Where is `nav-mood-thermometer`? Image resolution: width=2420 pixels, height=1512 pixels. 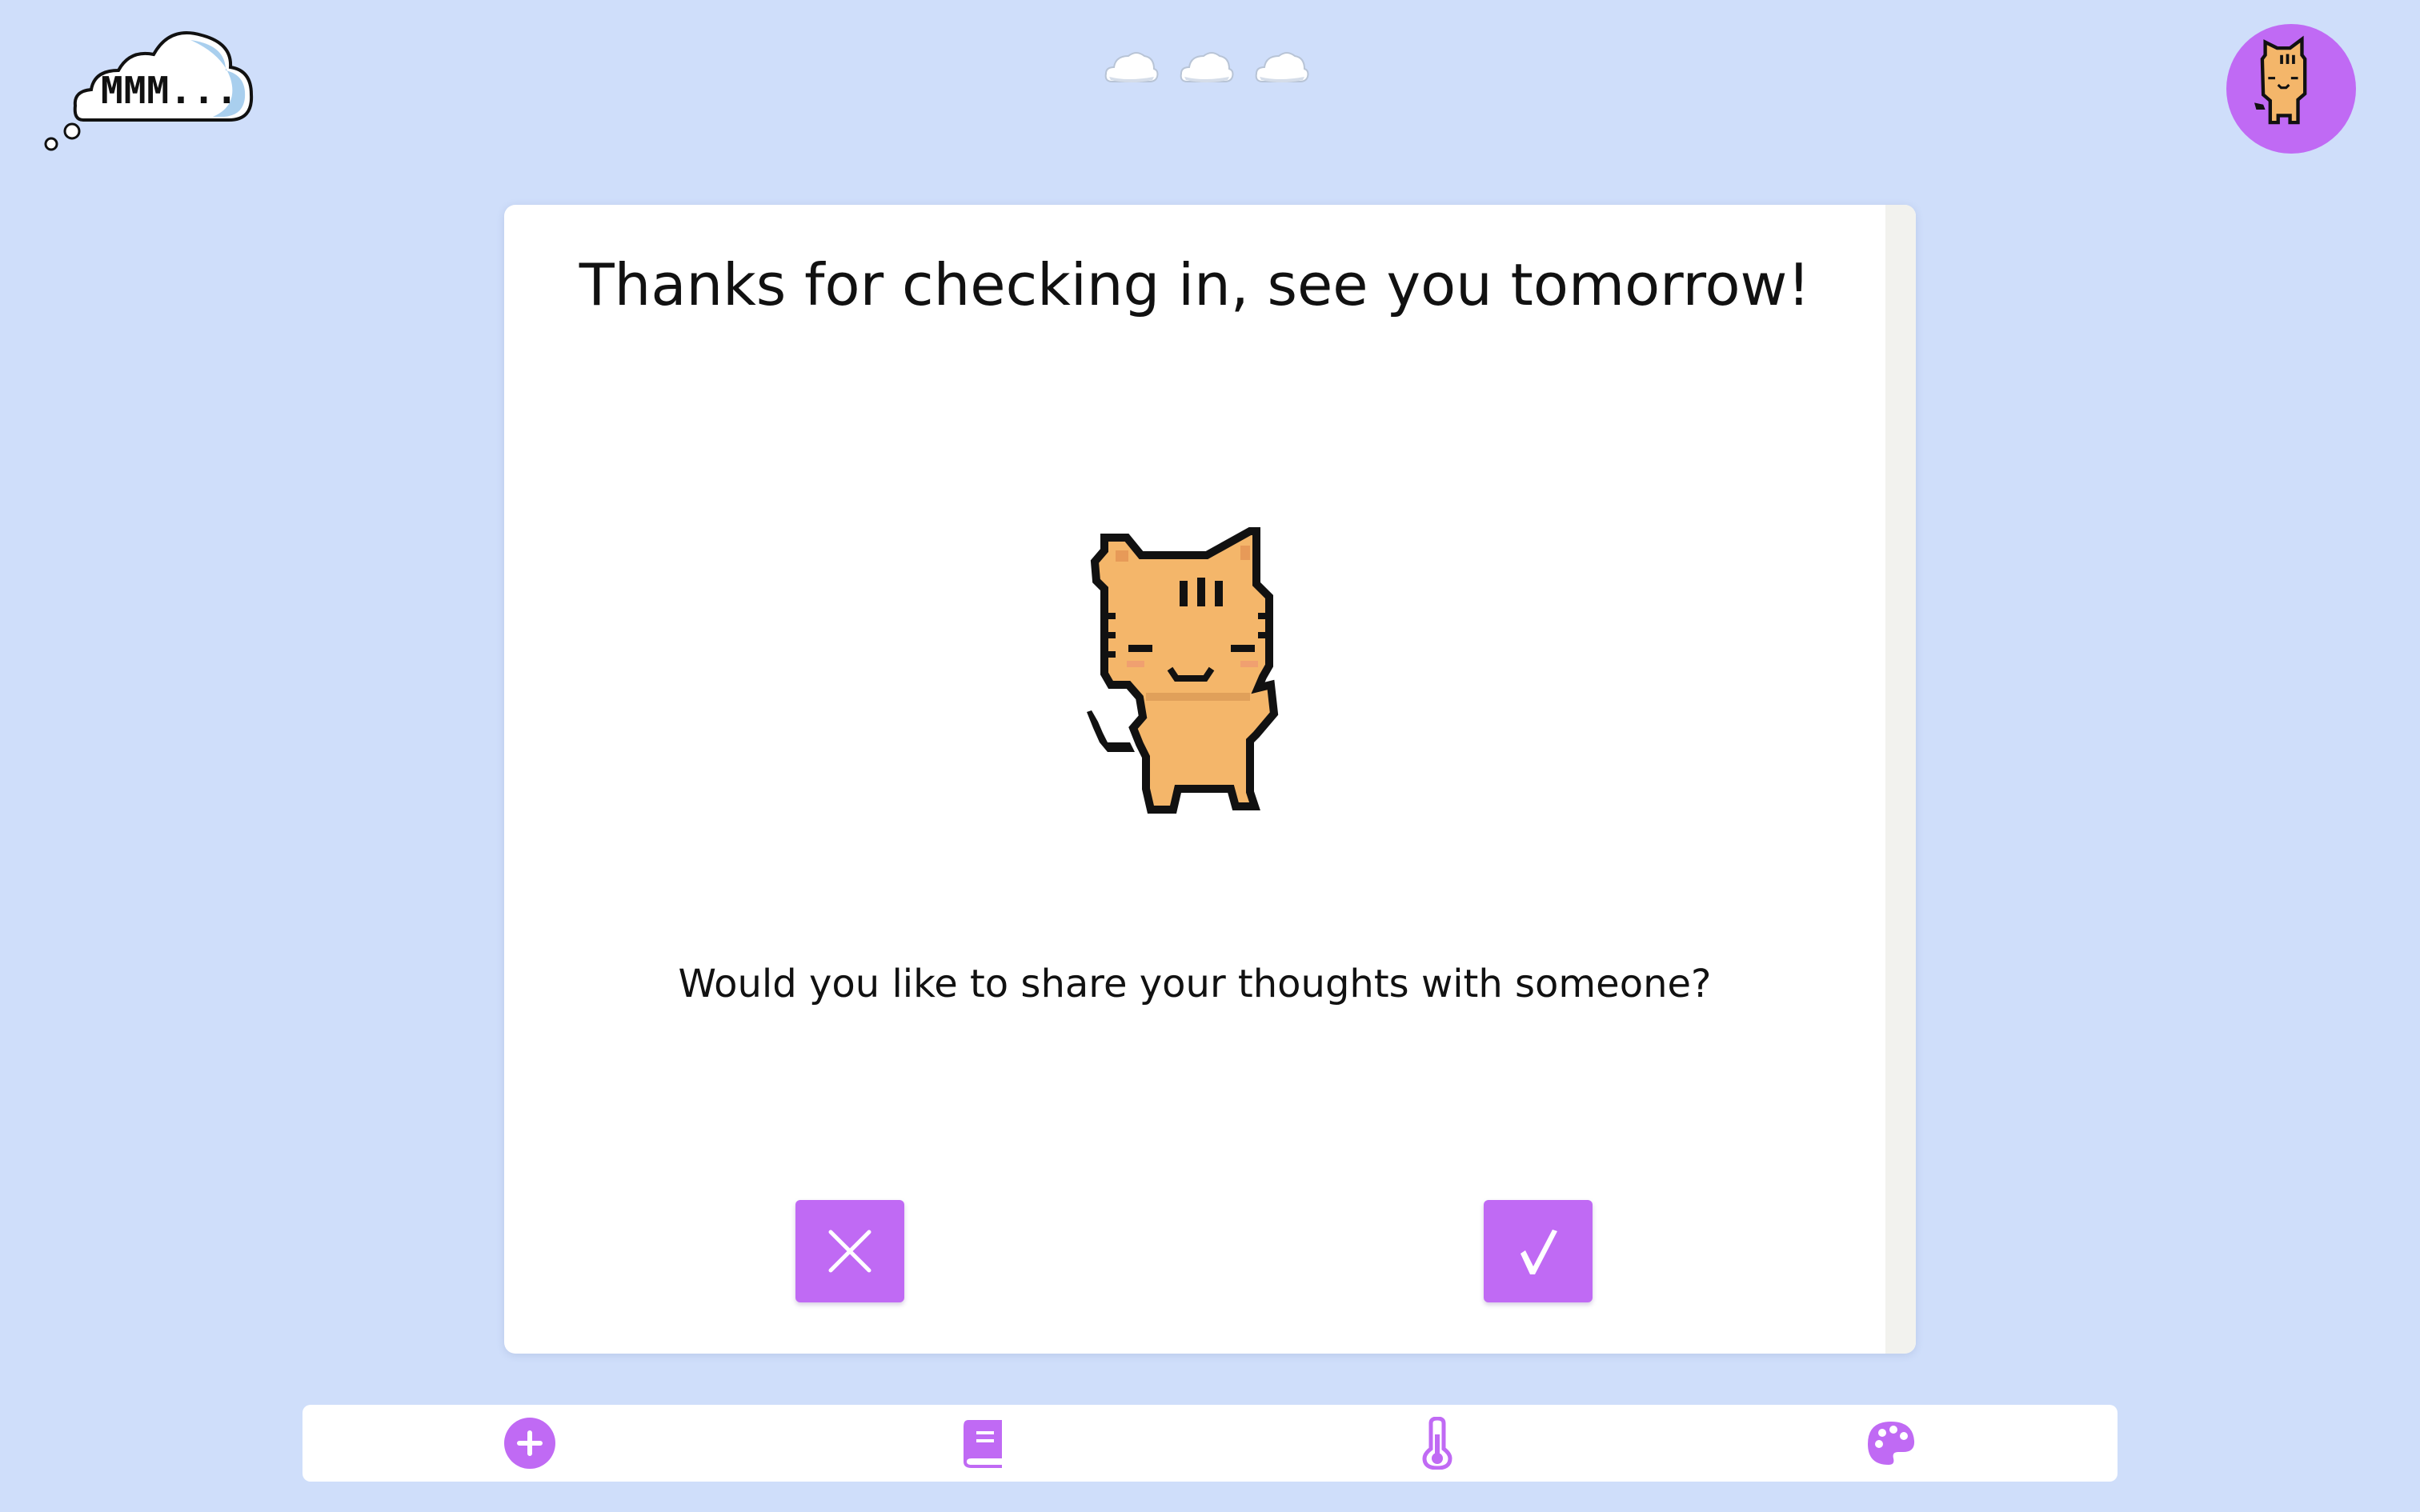
nav-mood-thermometer is located at coordinates (1437, 1443).